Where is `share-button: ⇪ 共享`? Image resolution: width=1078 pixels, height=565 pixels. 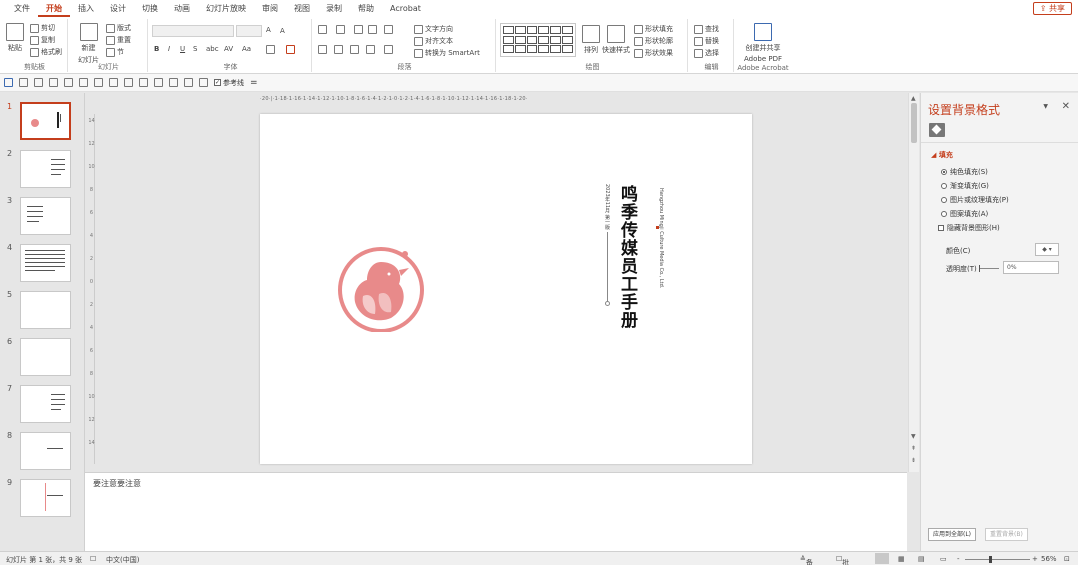 share-button: ⇪ 共享 is located at coordinates (1052, 8).